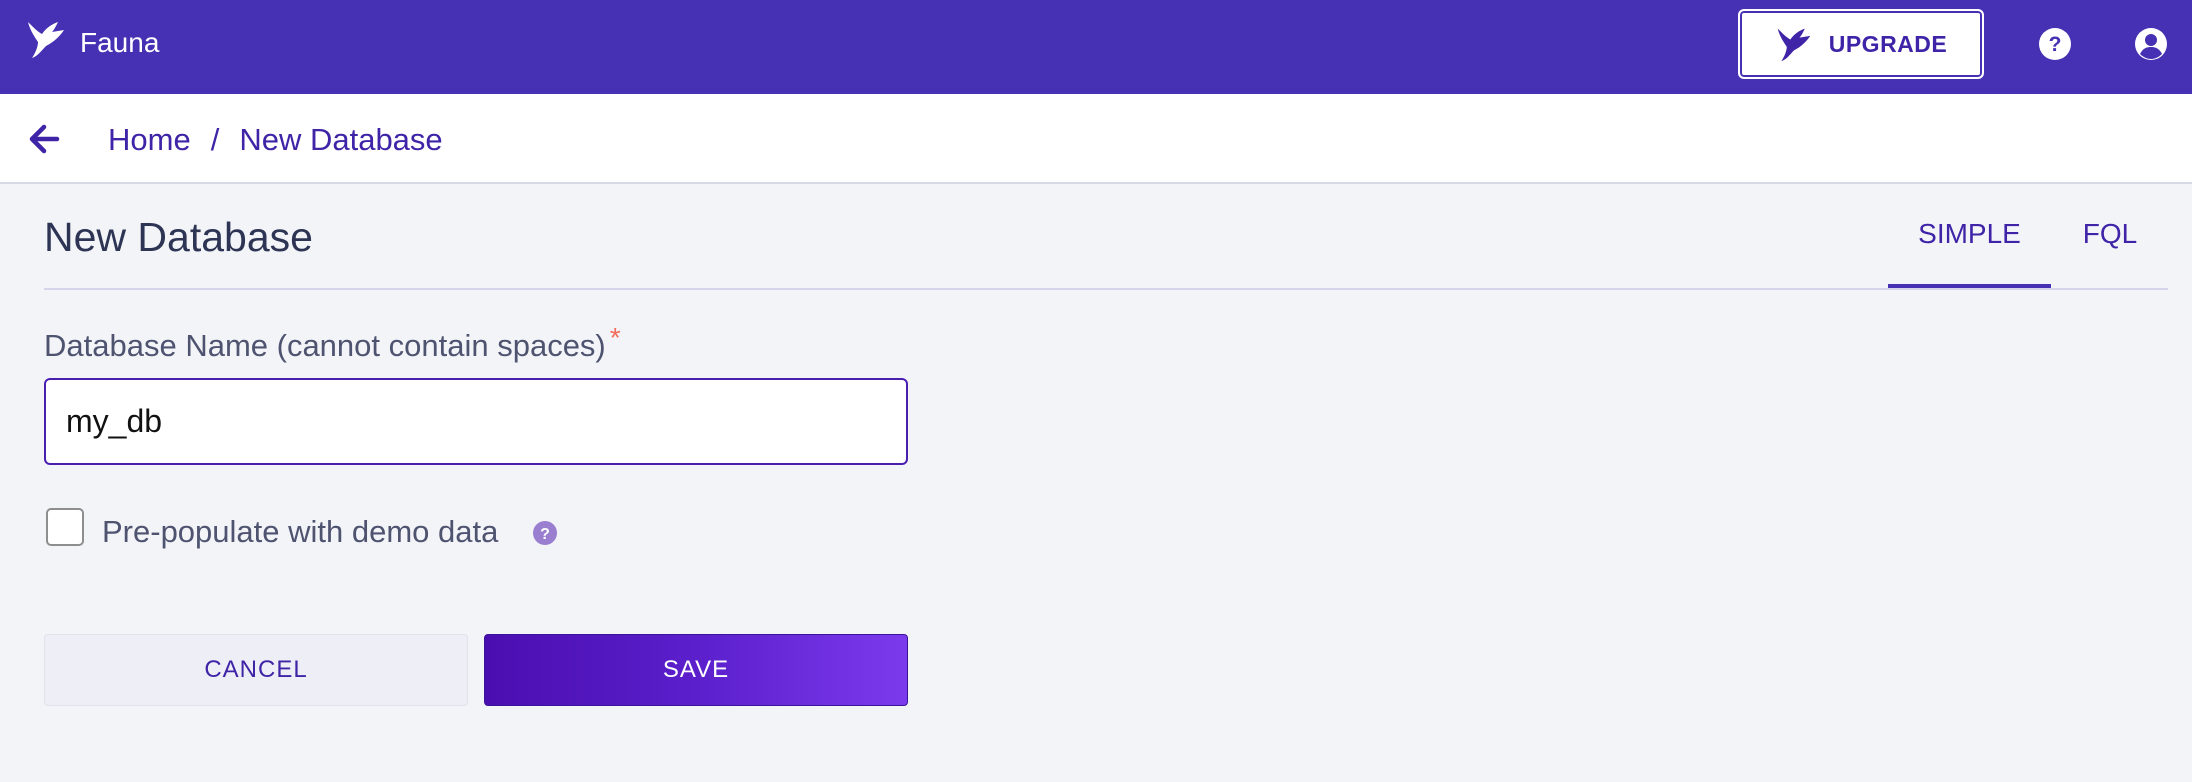 The width and height of the screenshot is (2192, 782). I want to click on demo-data-checkbox, so click(65, 527).